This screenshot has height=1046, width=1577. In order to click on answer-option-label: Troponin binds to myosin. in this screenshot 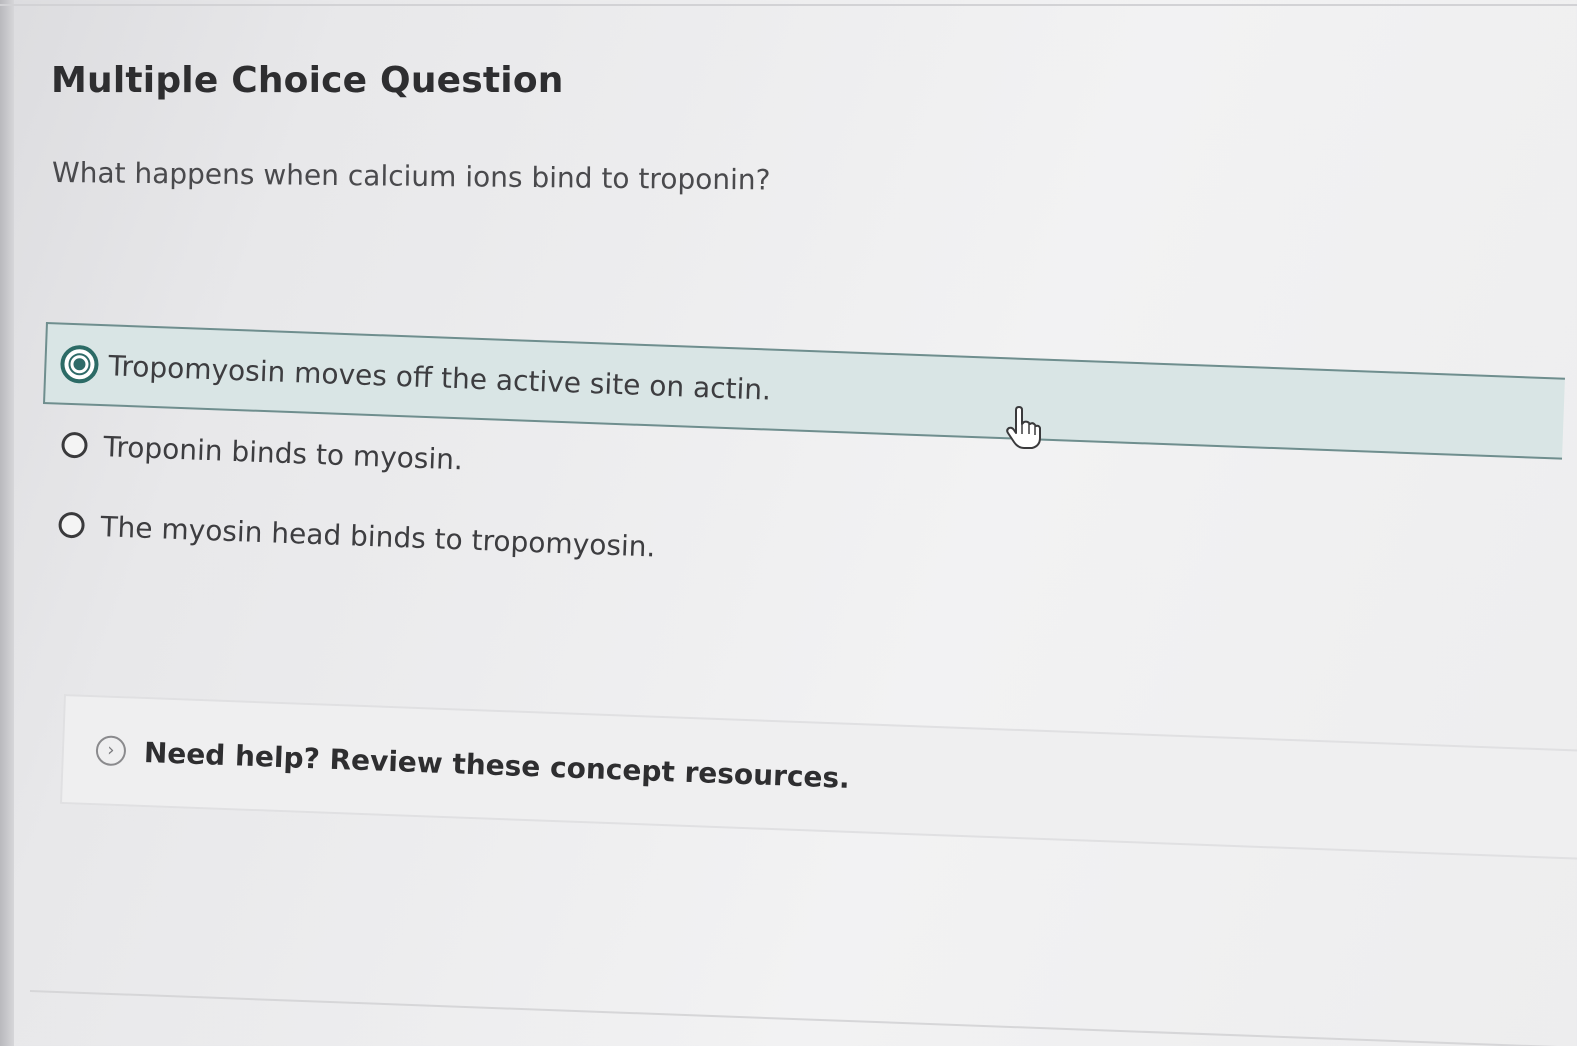, I will do `click(283, 452)`.